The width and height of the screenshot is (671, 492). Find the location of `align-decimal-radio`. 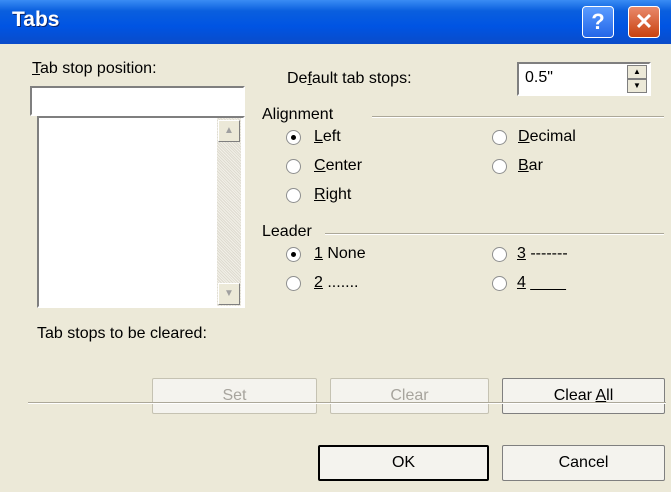

align-decimal-radio is located at coordinates (499, 137).